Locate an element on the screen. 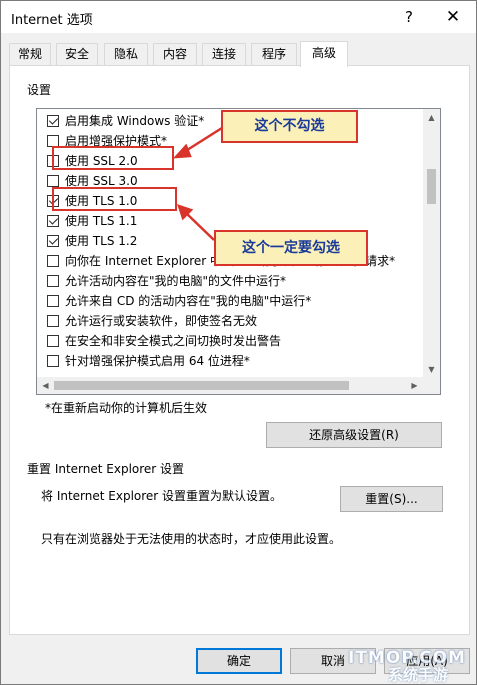 The image size is (477, 685). setting-secure-mode-warning: 在安全和非安全模式之间切换时发出警告 is located at coordinates (164, 341).